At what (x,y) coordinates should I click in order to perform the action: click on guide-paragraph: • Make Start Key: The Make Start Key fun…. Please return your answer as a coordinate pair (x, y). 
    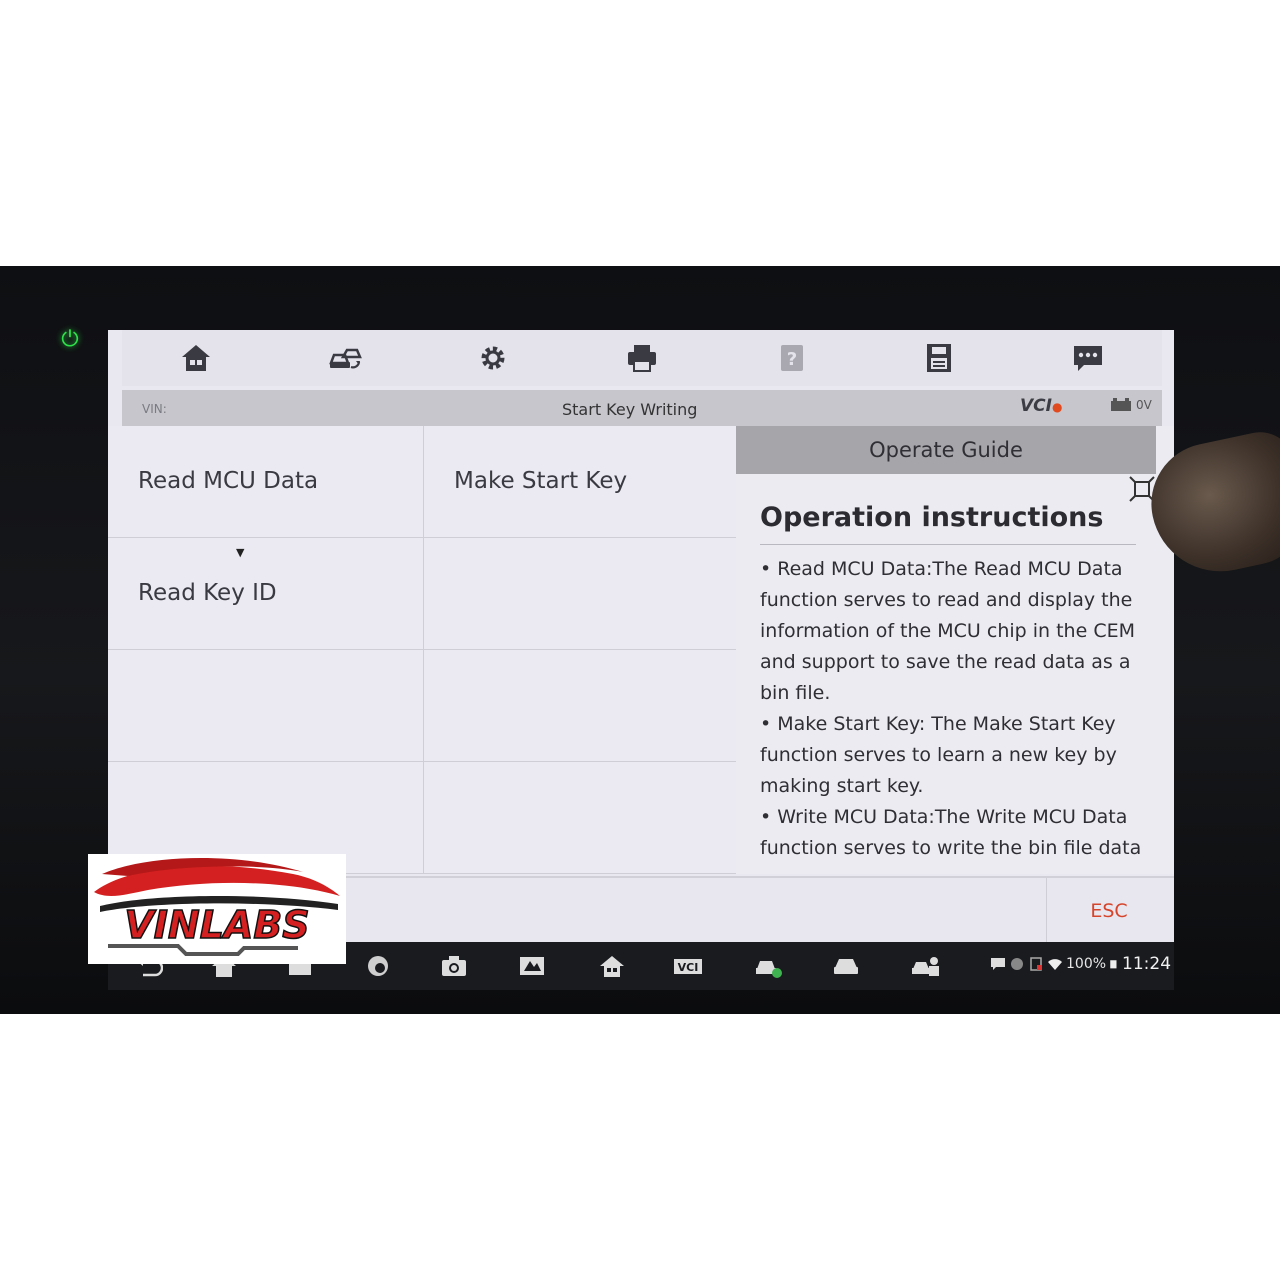
    Looking at the image, I should click on (938, 755).